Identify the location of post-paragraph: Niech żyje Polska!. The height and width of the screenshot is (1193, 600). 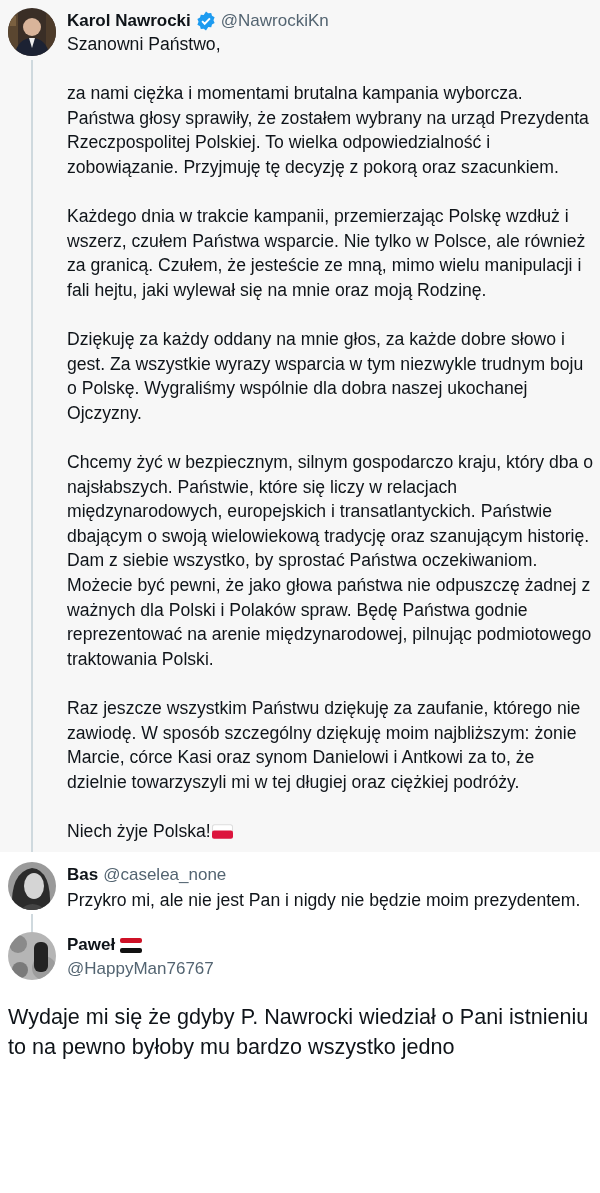
(139, 831).